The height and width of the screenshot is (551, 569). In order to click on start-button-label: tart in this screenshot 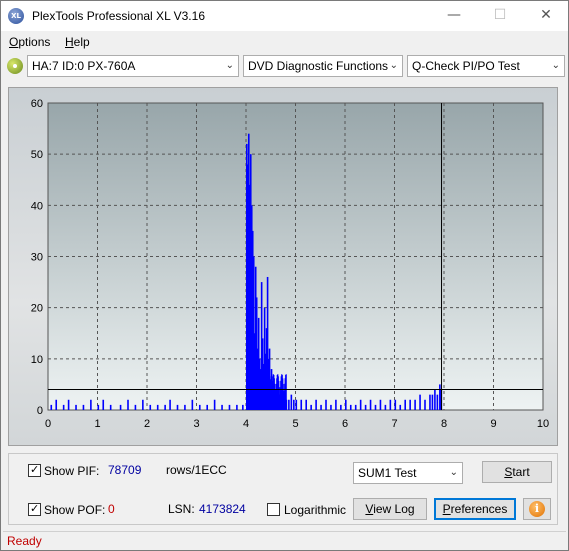, I will do `click(521, 472)`.